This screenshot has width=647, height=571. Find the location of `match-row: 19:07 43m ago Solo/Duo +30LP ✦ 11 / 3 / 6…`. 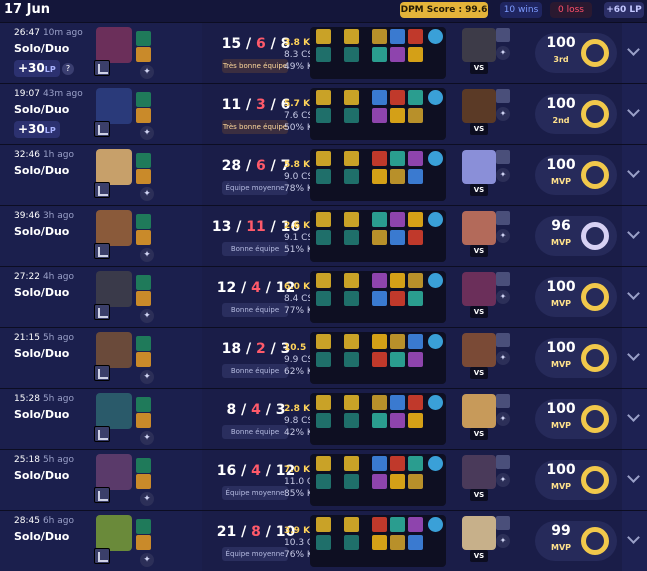

match-row: 19:07 43m ago Solo/Duo +30LP ✦ 11 / 3 / 6… is located at coordinates (323, 113).